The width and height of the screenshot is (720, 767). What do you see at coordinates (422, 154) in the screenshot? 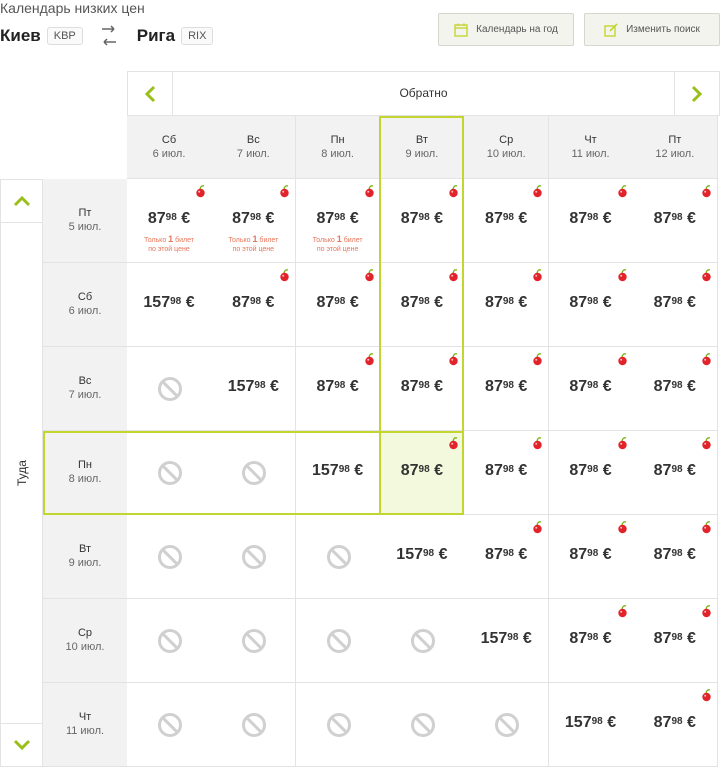
I see `column-date: 9 июл.` at bounding box center [422, 154].